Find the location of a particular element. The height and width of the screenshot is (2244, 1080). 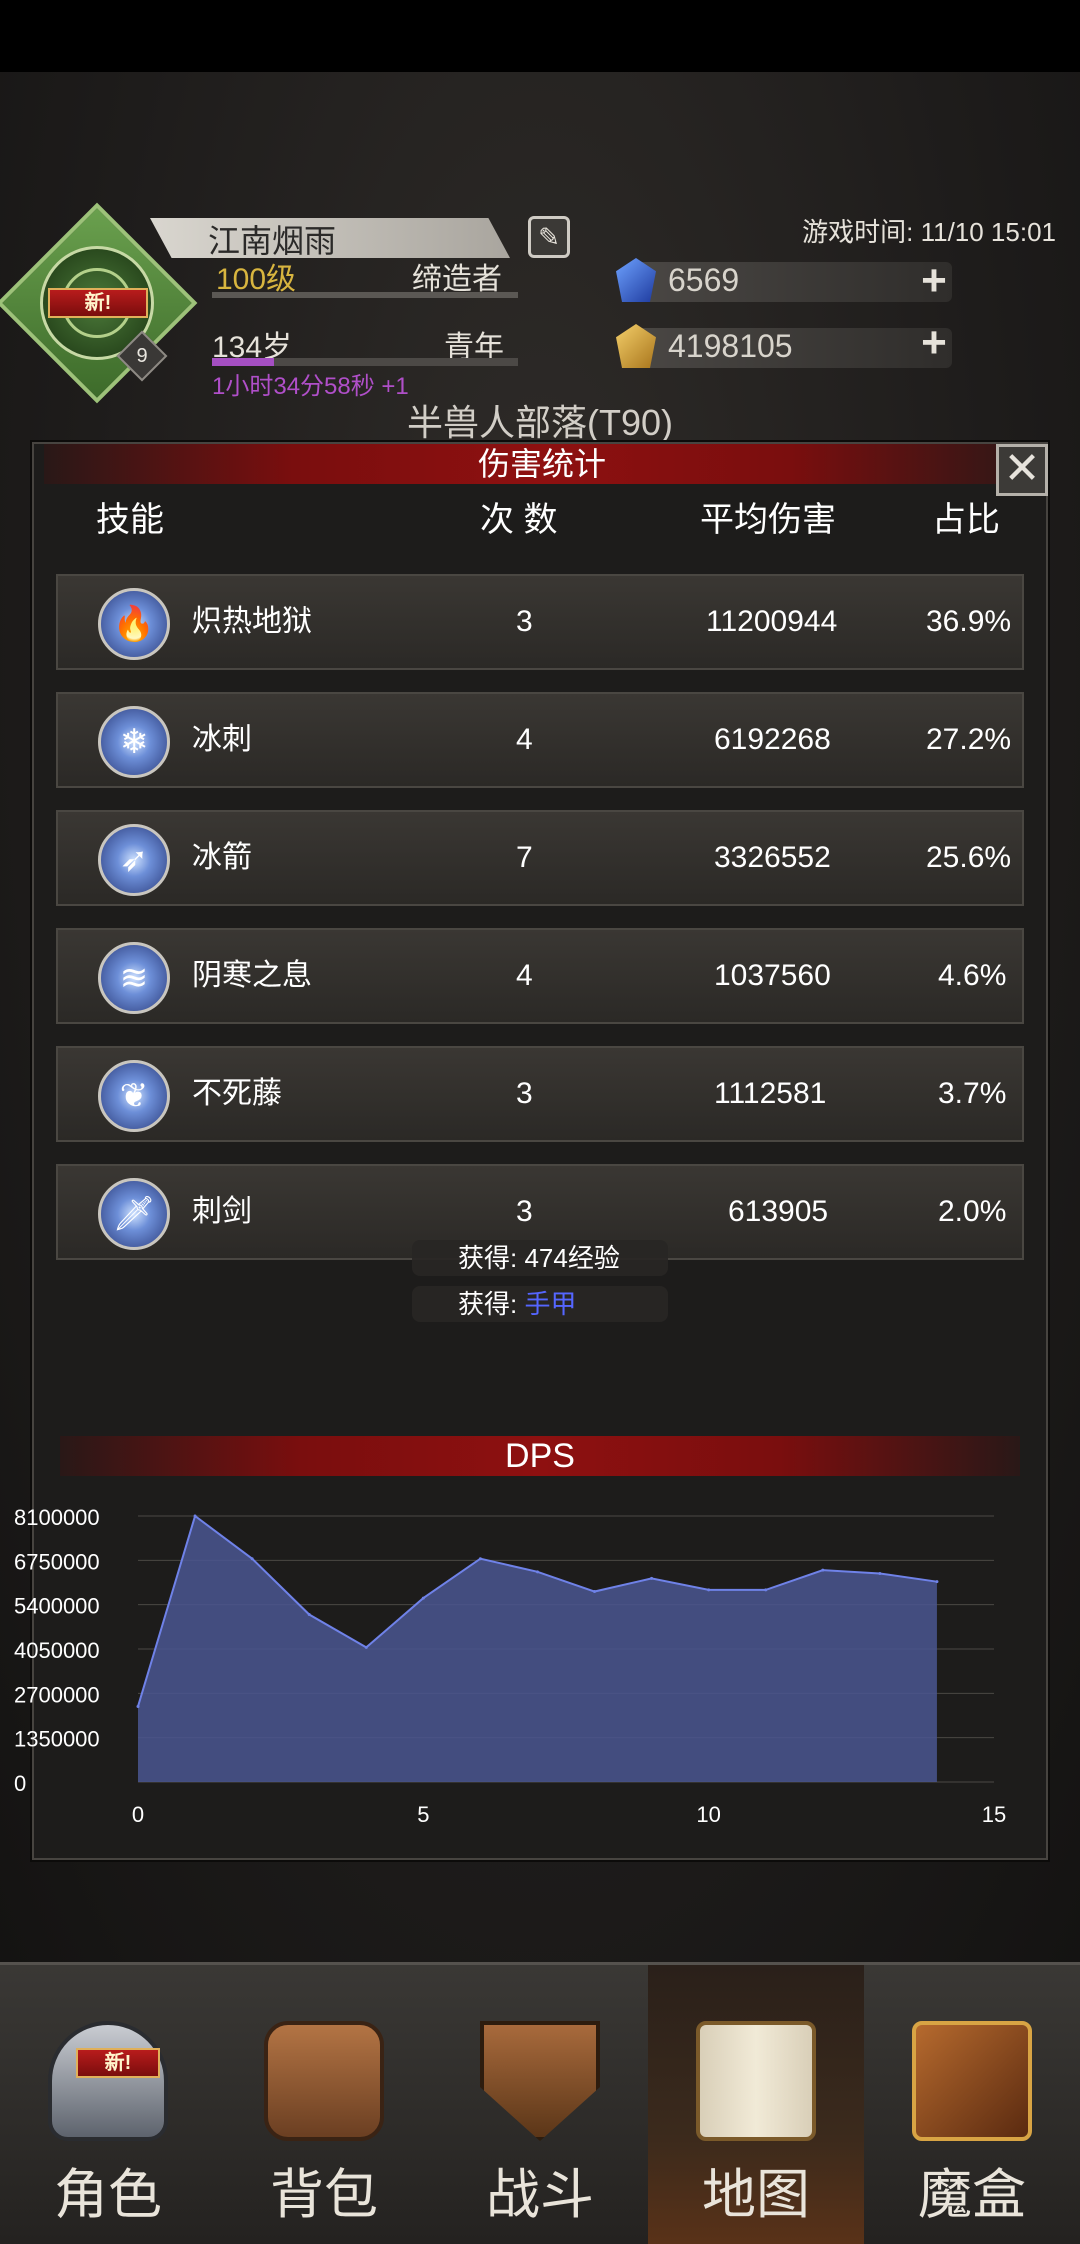

loot-toast-value: 手甲 is located at coordinates (550, 1304).